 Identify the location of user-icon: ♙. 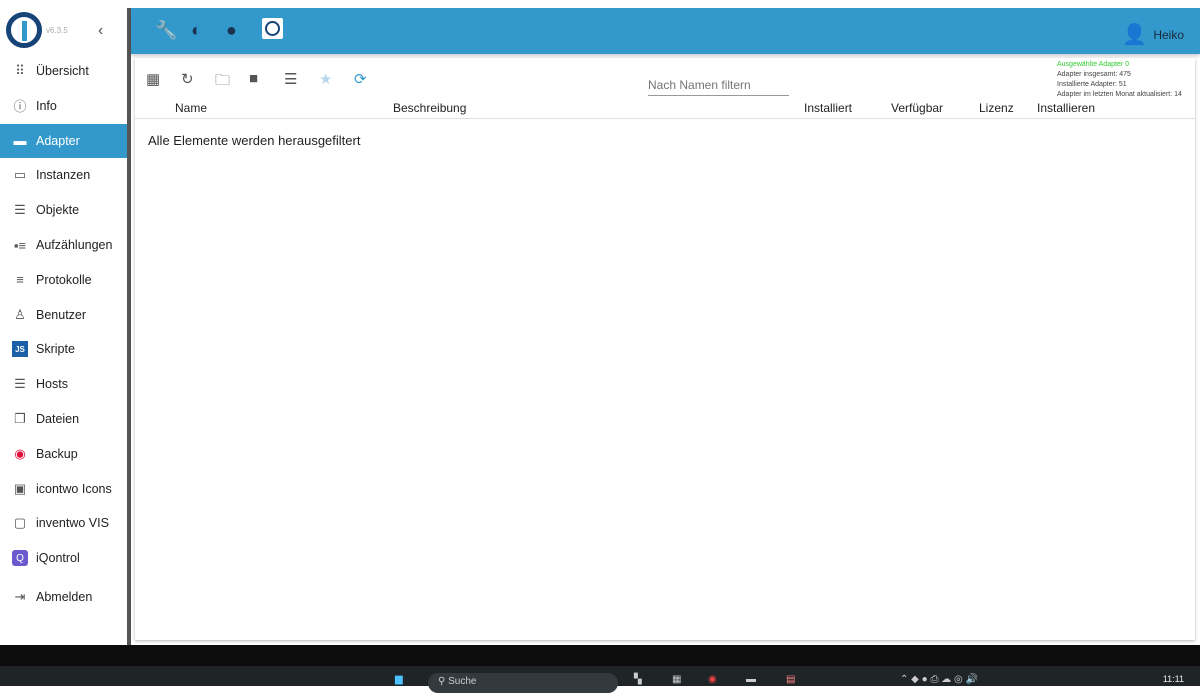
(20, 314).